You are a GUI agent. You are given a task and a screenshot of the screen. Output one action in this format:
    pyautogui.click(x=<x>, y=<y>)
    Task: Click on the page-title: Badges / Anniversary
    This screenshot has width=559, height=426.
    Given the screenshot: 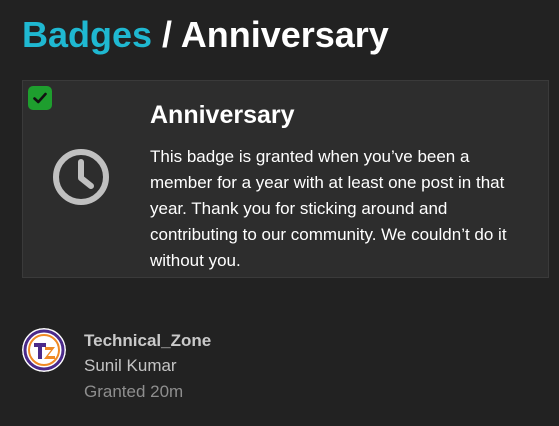 What is the action you would take?
    pyautogui.click(x=205, y=35)
    